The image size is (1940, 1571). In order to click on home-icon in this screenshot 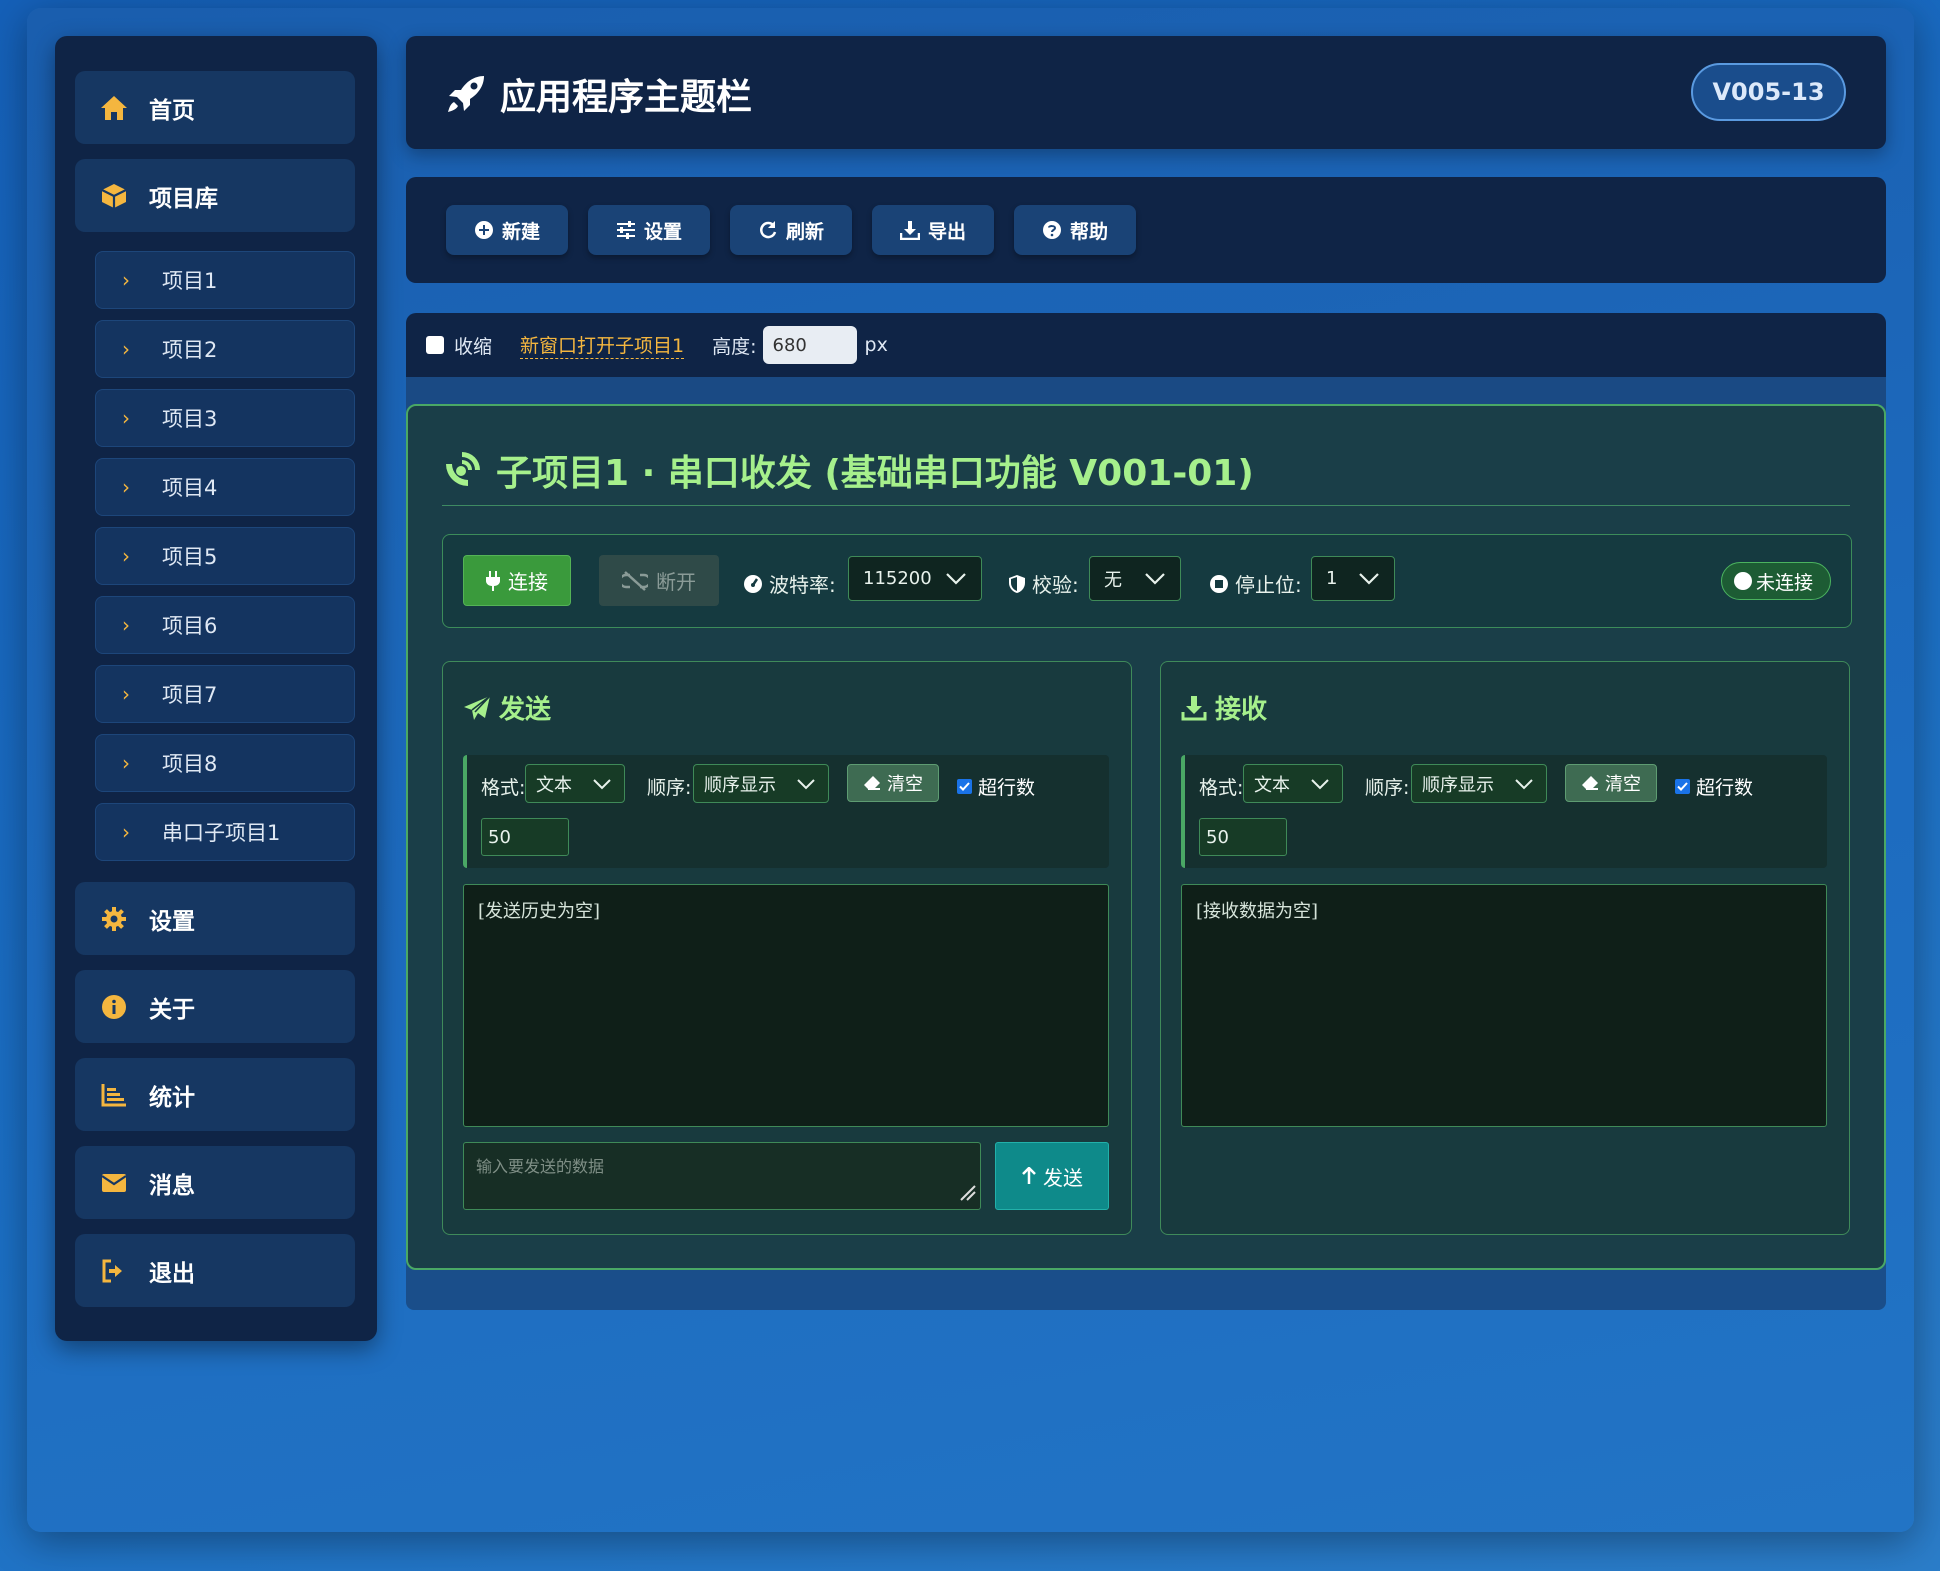, I will do `click(114, 108)`.